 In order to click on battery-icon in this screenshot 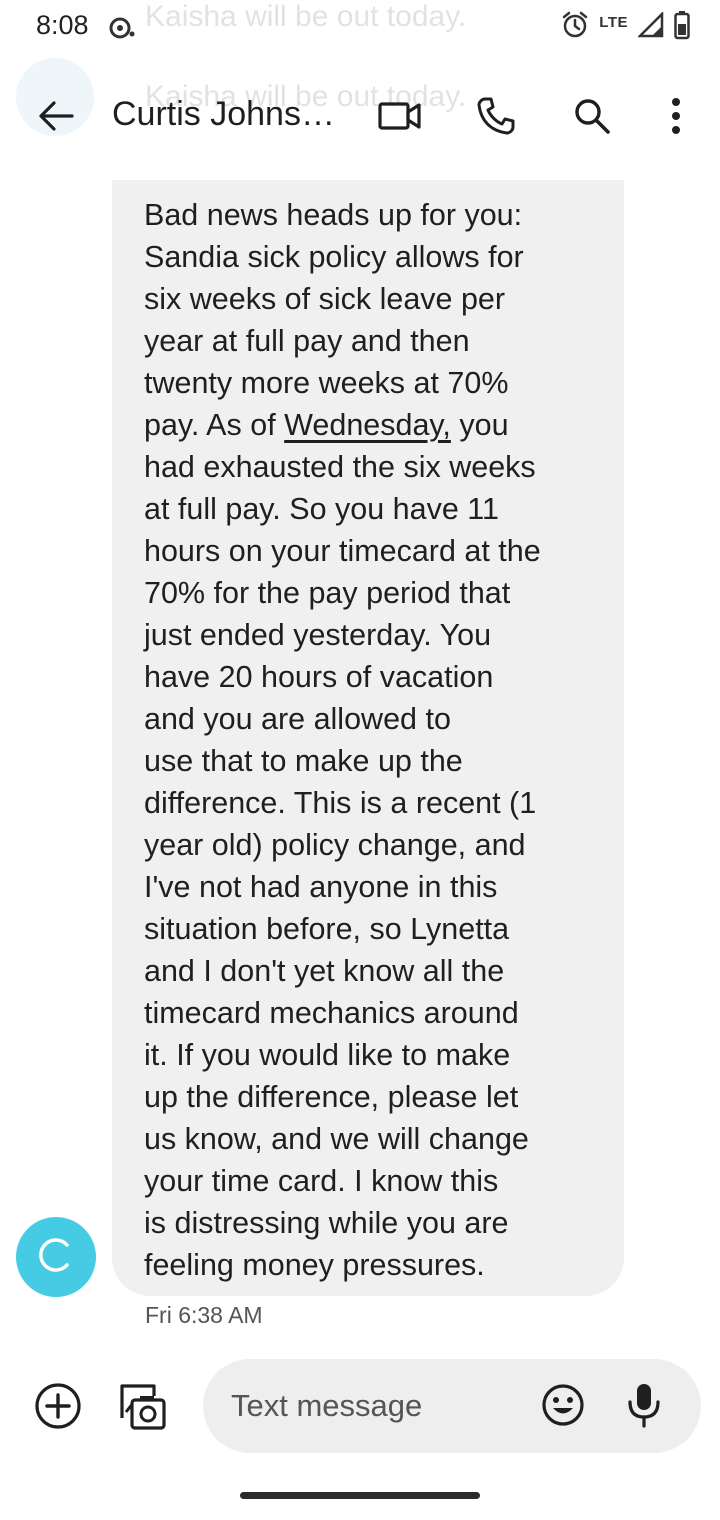, I will do `click(682, 27)`.